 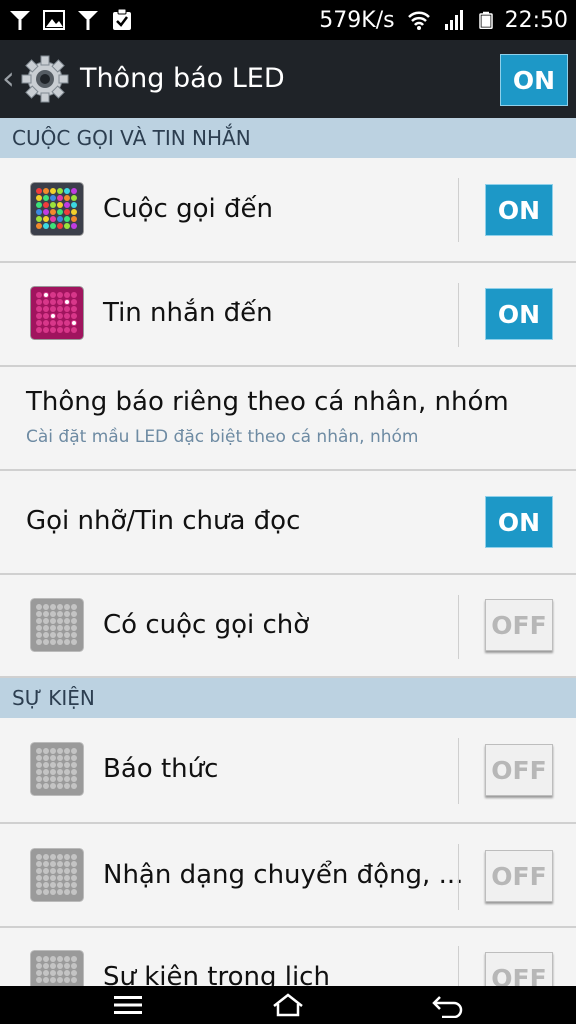 I want to click on list-item-incoming-message: Tin nhắn đến ON, so click(x=288, y=315).